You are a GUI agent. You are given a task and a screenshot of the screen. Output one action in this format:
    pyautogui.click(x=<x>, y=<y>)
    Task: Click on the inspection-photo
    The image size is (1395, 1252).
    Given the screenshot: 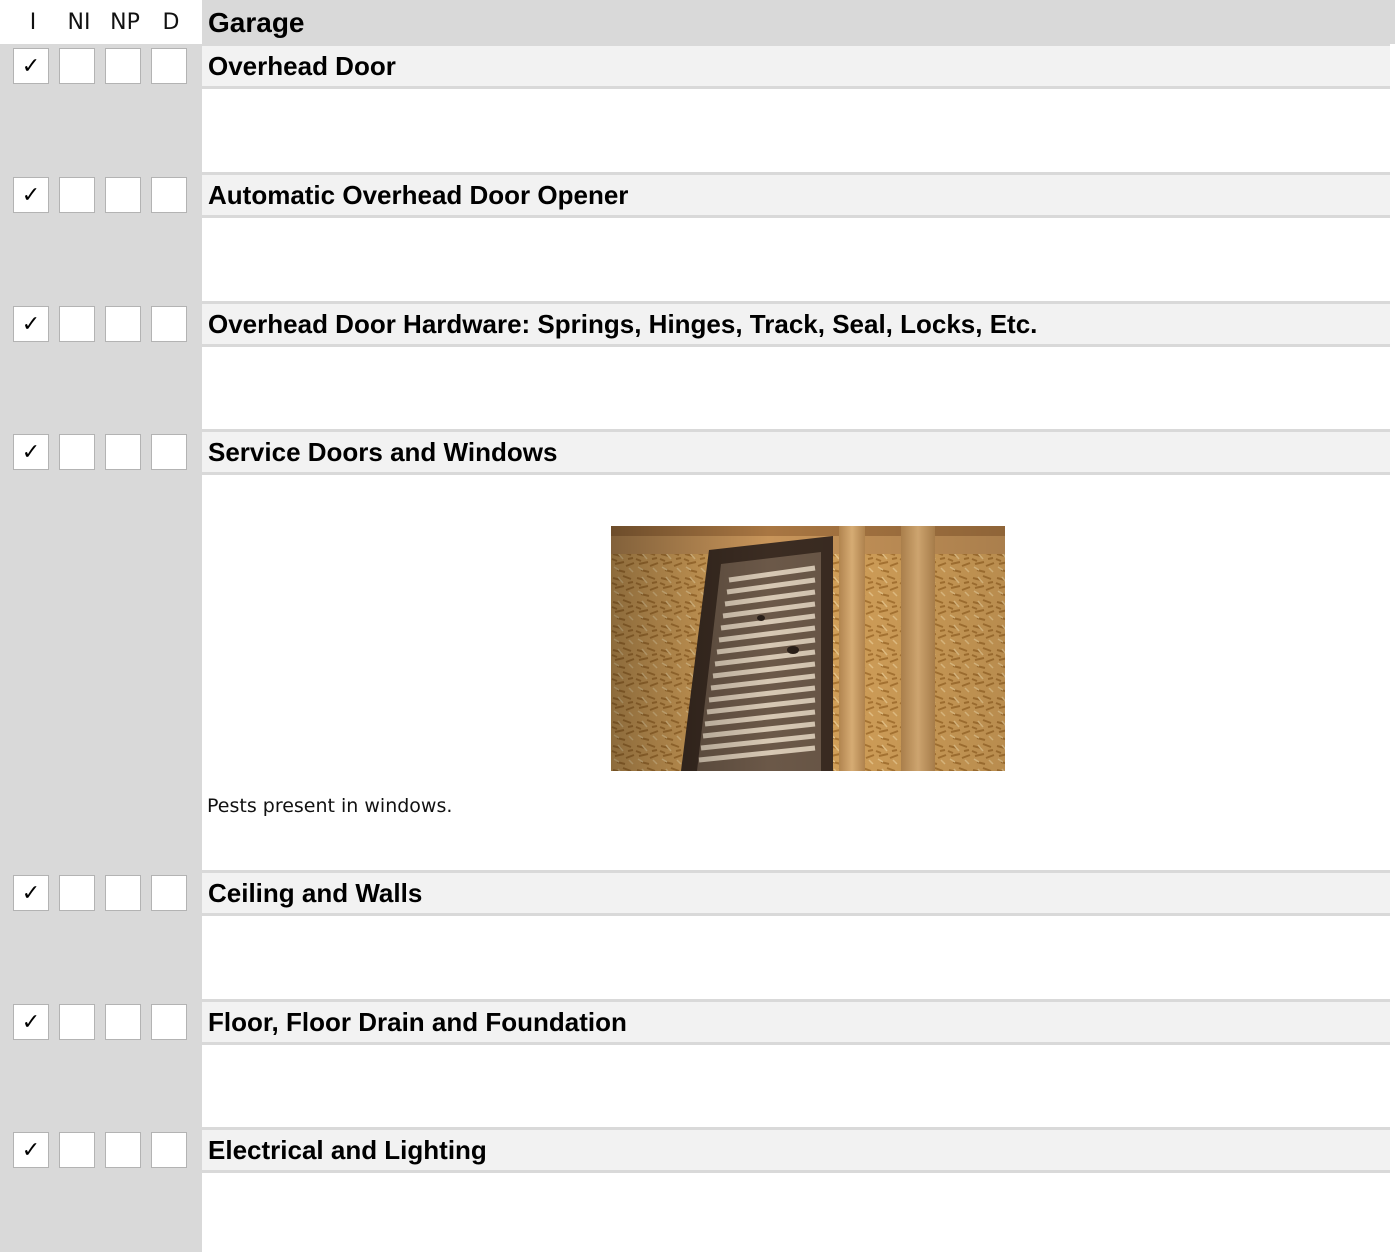 What is the action you would take?
    pyautogui.click(x=808, y=648)
    